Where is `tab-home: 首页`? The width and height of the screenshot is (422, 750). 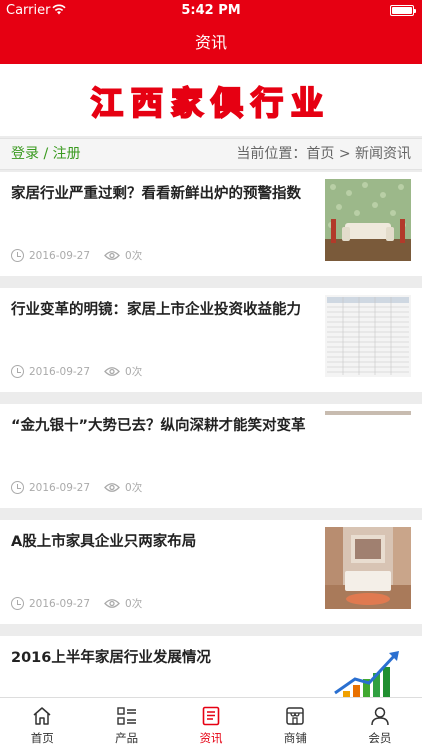
tab-home: 首页 is located at coordinates (42, 724).